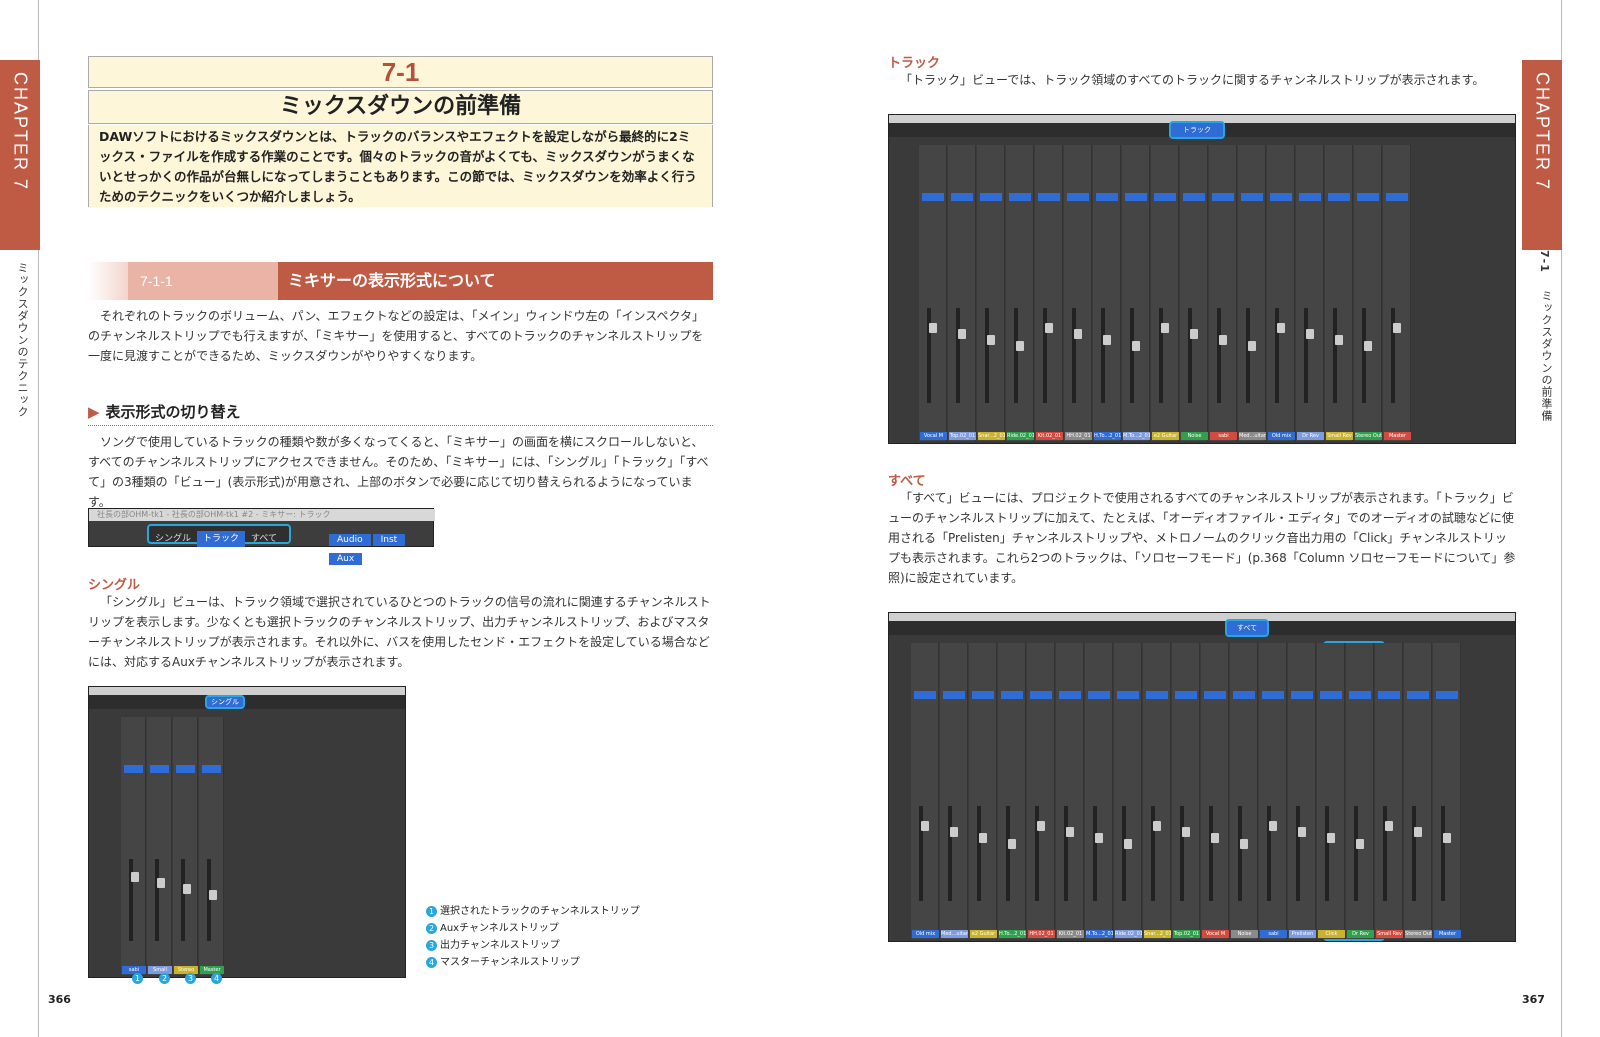  I want to click on view-segmented-control: シングル トラック すべて, so click(219, 535).